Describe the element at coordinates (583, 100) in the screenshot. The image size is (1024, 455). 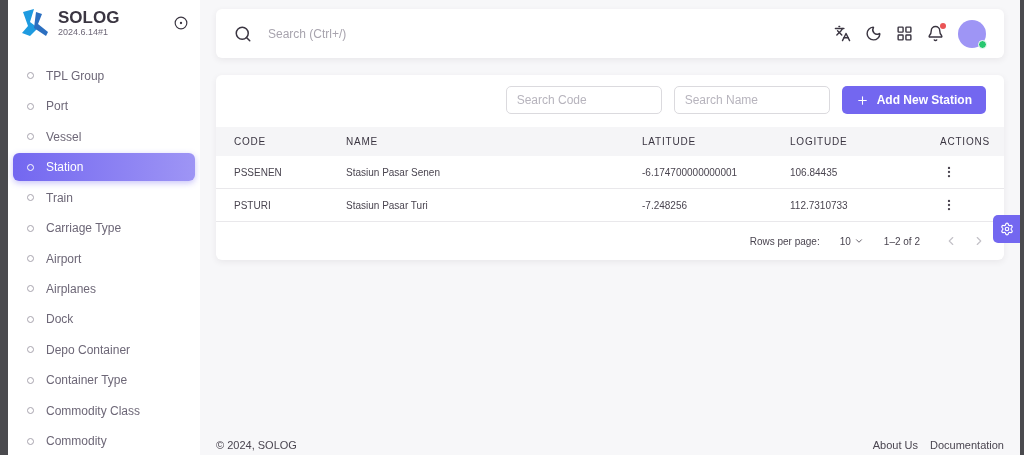
I see `search-field: Search Code` at that location.